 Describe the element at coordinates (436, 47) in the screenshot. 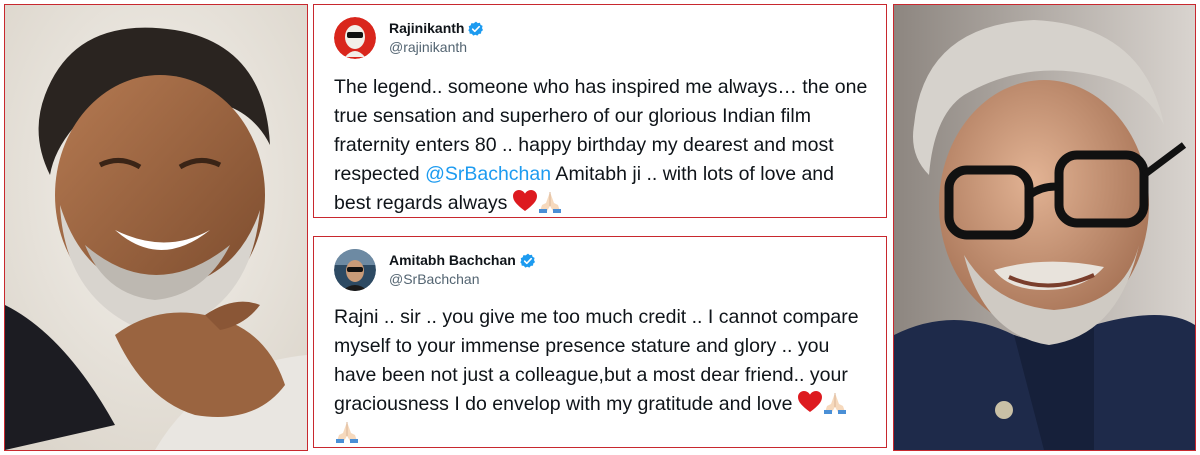

I see `user-handle: @rajinikanth` at that location.